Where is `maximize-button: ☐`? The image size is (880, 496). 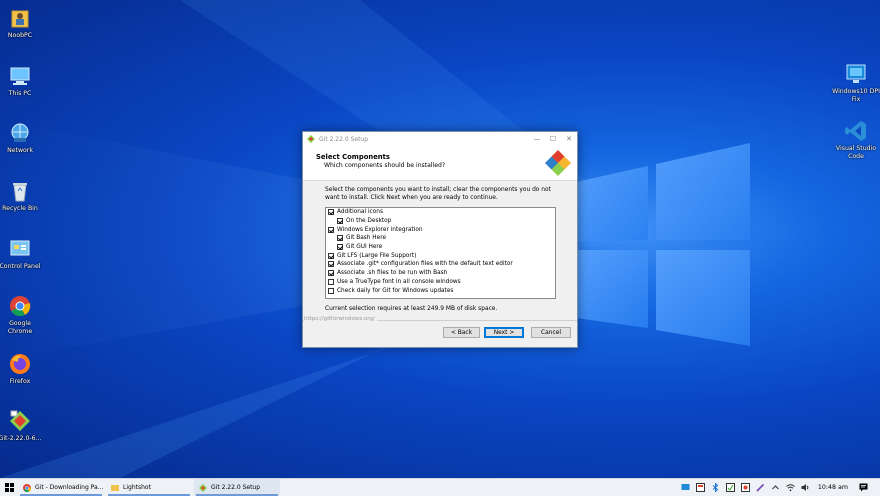
maximize-button: ☐ is located at coordinates (553, 139).